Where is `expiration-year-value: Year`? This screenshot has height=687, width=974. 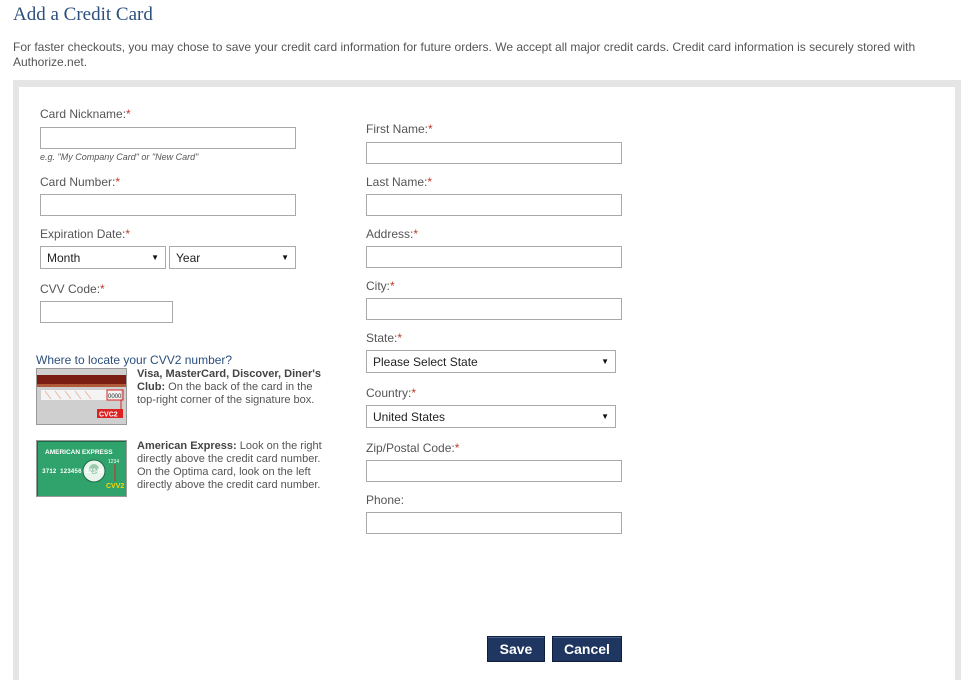
expiration-year-value: Year is located at coordinates (188, 257).